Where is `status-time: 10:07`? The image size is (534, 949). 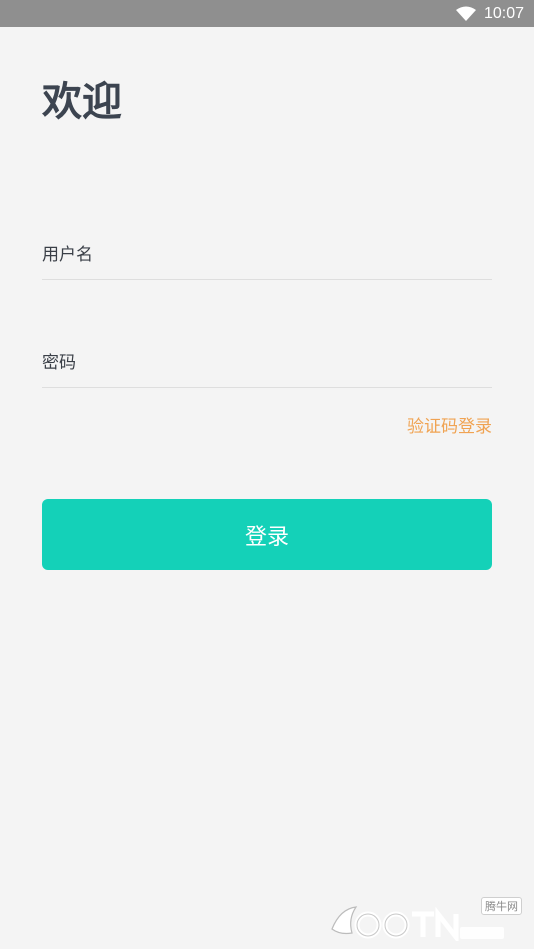 status-time: 10:07 is located at coordinates (503, 13).